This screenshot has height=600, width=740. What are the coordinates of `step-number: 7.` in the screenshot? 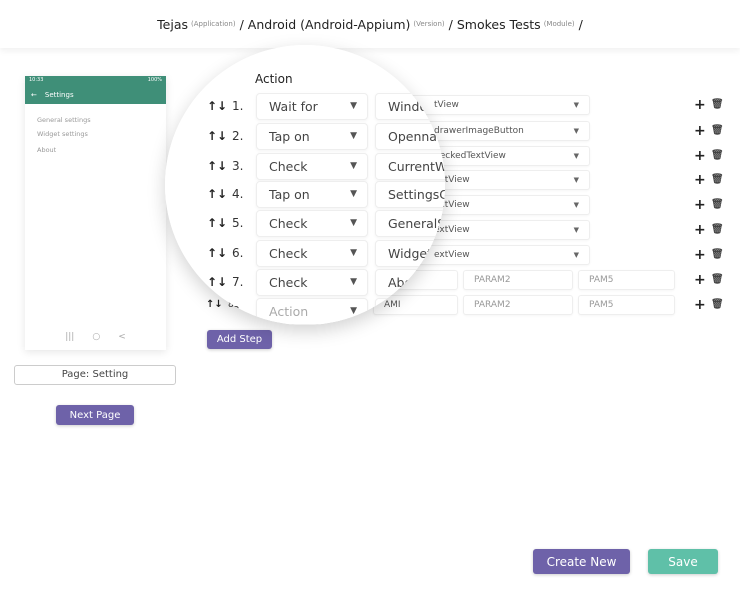 It's located at (238, 282).